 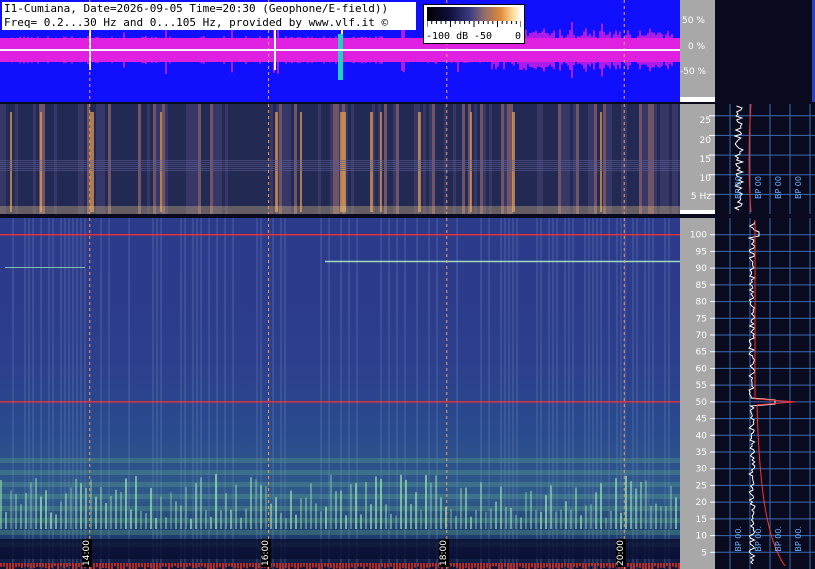 I want to click on bp-label-top-1: BP 00, so click(x=738, y=188).